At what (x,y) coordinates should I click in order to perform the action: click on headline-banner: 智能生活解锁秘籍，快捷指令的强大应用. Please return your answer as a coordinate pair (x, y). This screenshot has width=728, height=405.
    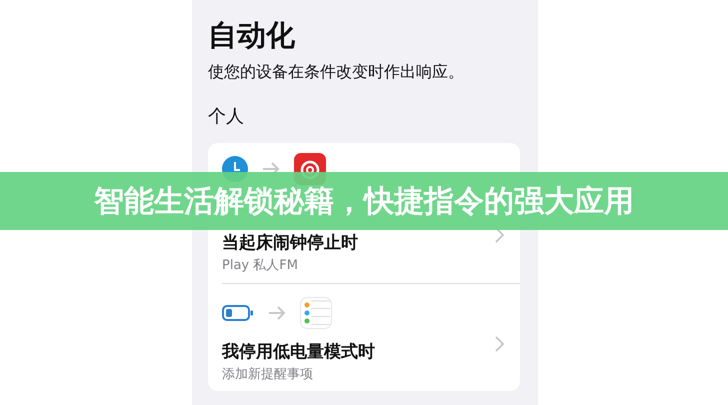
    Looking at the image, I should click on (364, 201).